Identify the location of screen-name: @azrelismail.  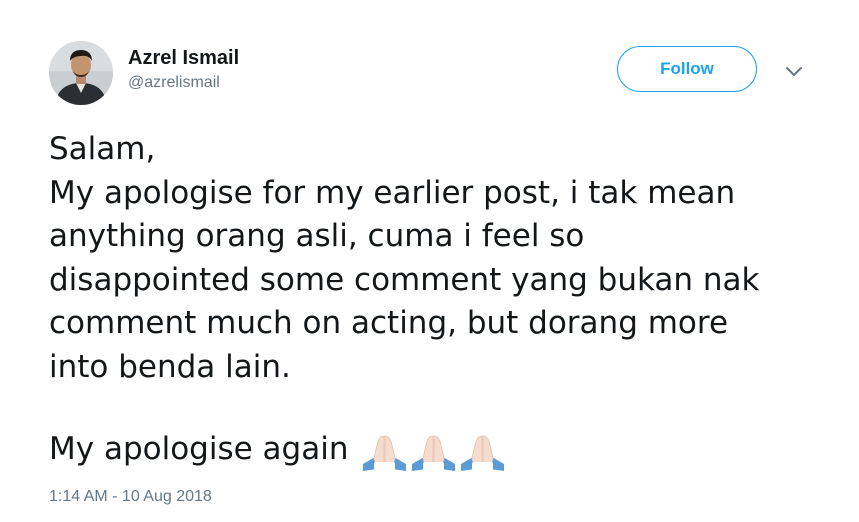
(183, 83).